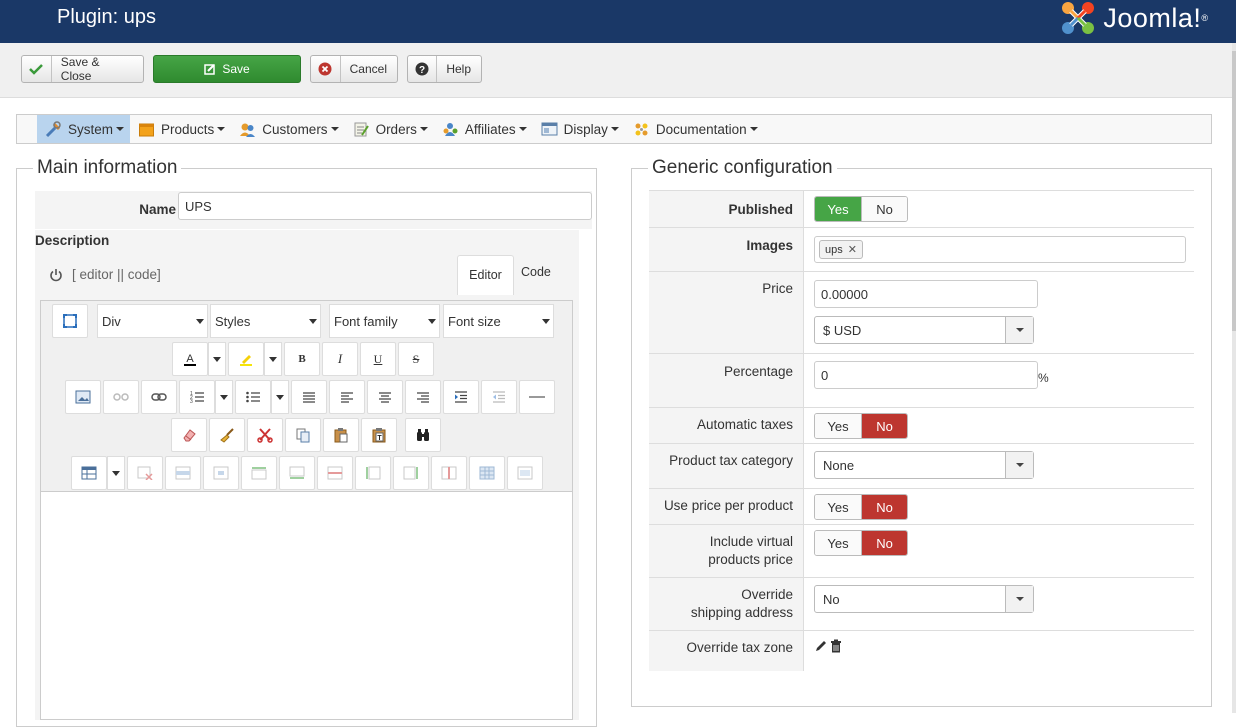 This screenshot has height=727, width=1236. Describe the element at coordinates (821, 647) in the screenshot. I see `edit-pencil-icon` at that location.